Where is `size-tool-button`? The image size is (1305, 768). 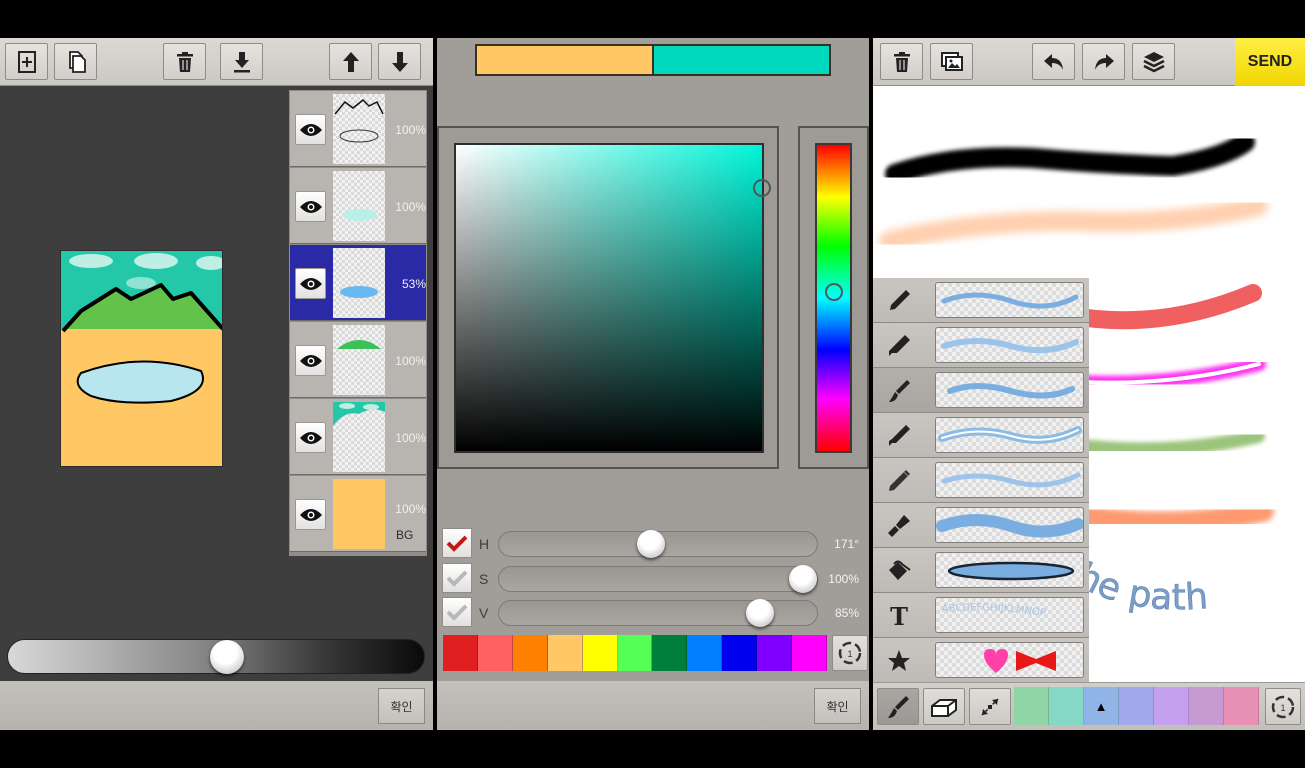
size-tool-button is located at coordinates (990, 706).